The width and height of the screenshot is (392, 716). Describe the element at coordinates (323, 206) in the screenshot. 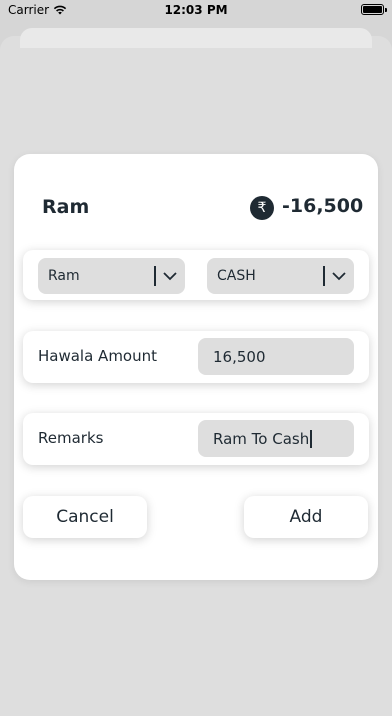

I see `account-balance: -16,500` at that location.